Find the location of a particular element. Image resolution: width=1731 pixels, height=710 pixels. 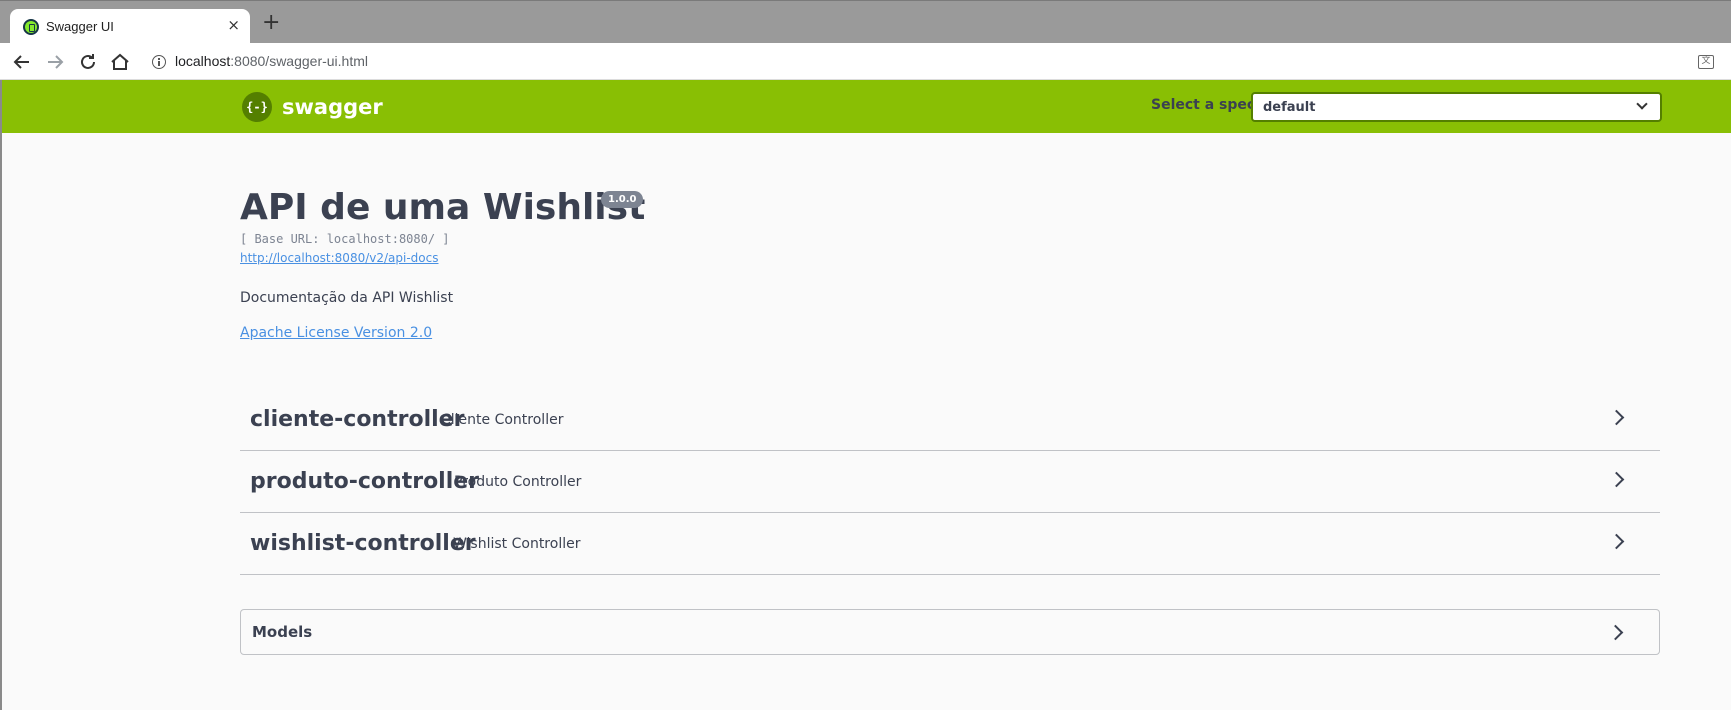

url-text: localhost:8080/swagger-ui.html is located at coordinates (271, 61).